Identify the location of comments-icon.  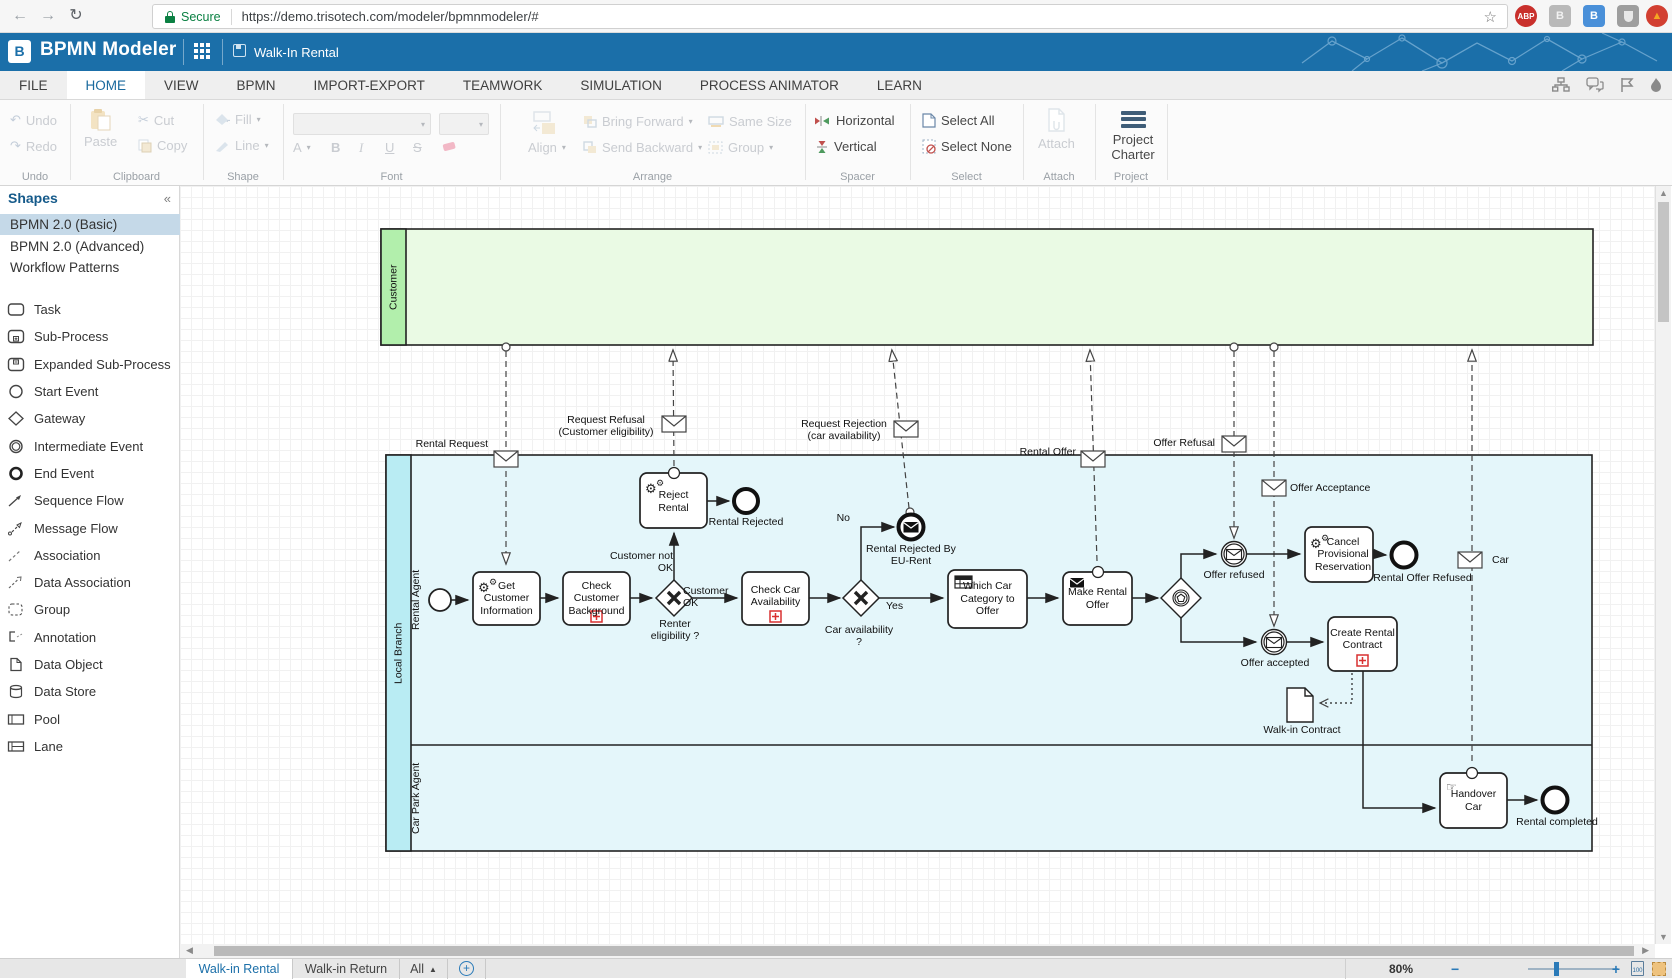
(1595, 85).